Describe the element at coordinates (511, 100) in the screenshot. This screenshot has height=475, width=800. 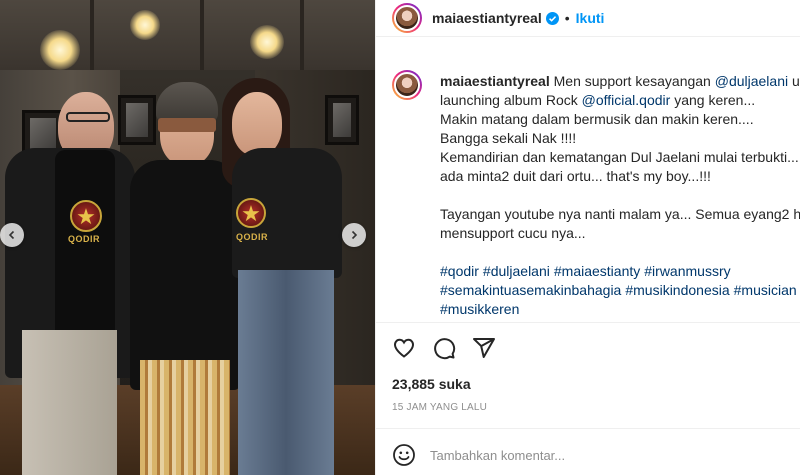
I see `caption-text-segment: launching album Rock` at that location.